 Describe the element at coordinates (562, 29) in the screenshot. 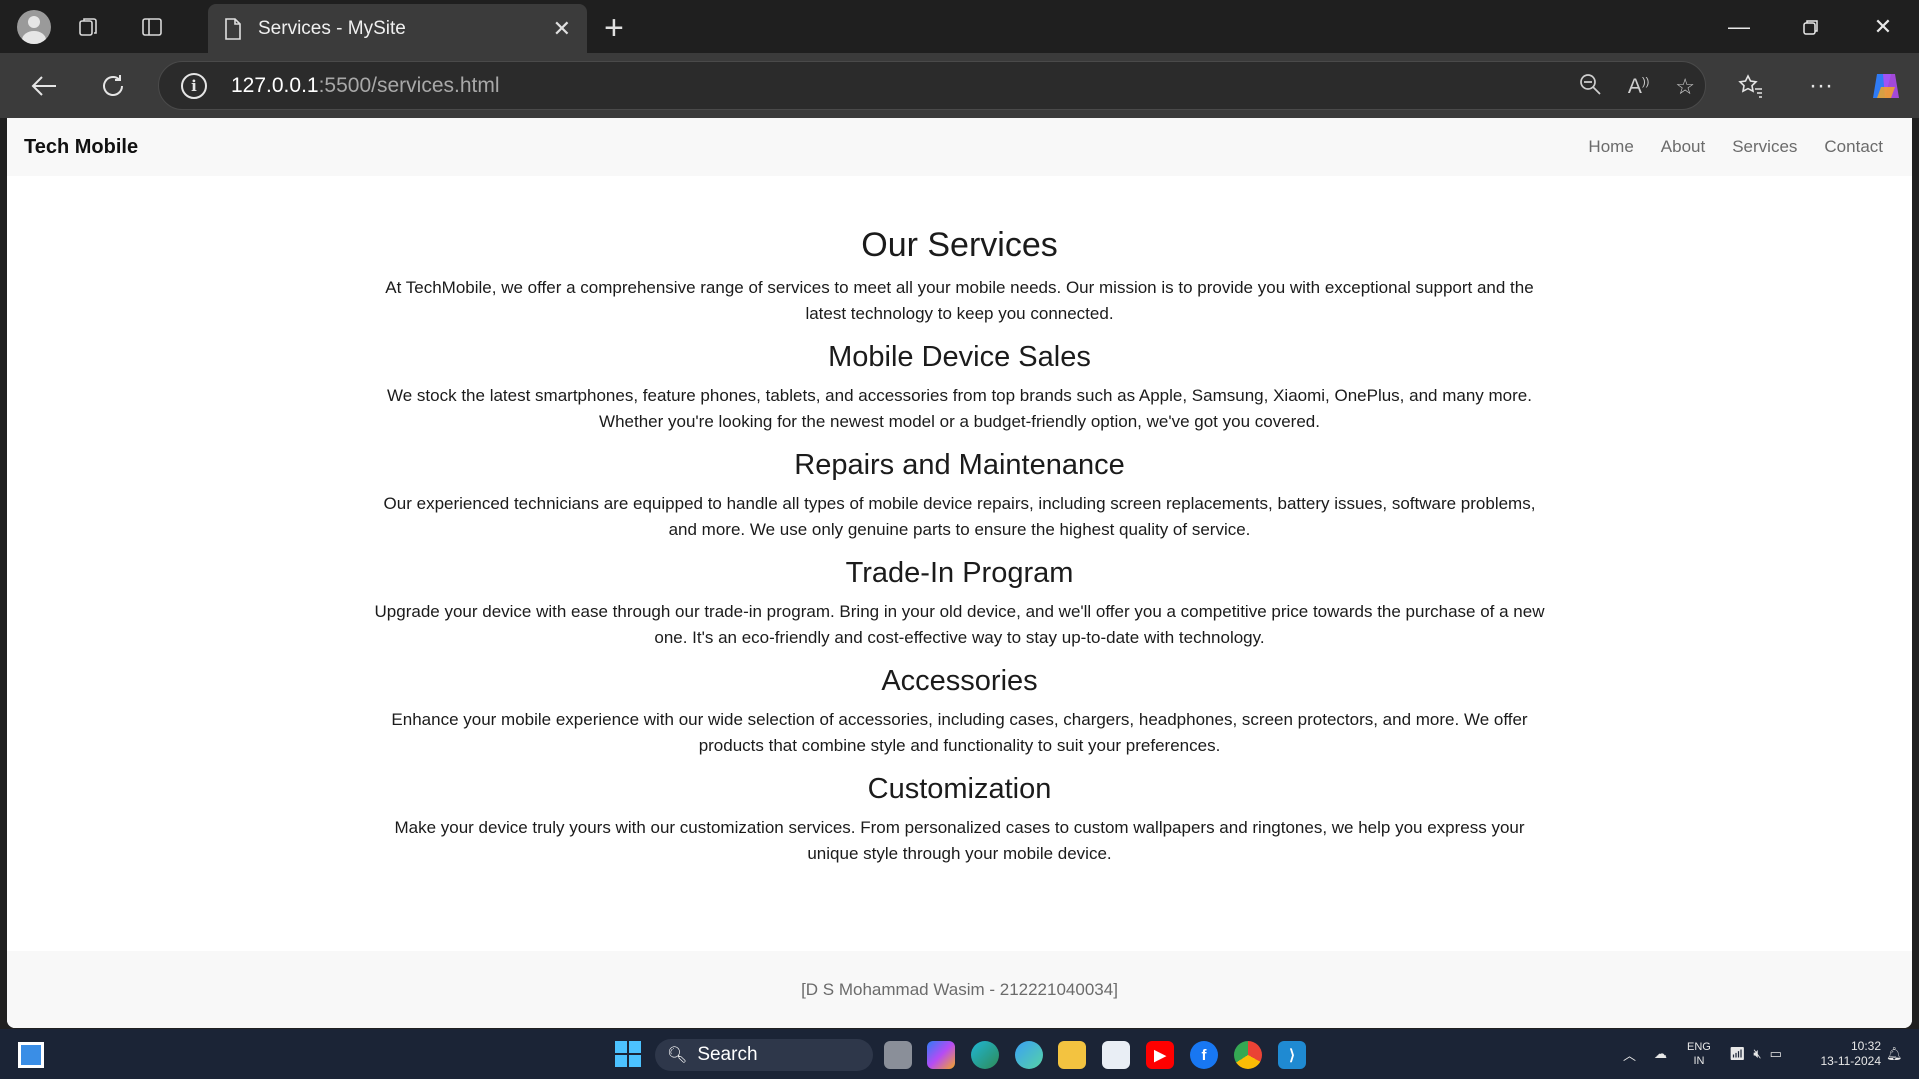

I see `close-tab-icon: ✕` at that location.